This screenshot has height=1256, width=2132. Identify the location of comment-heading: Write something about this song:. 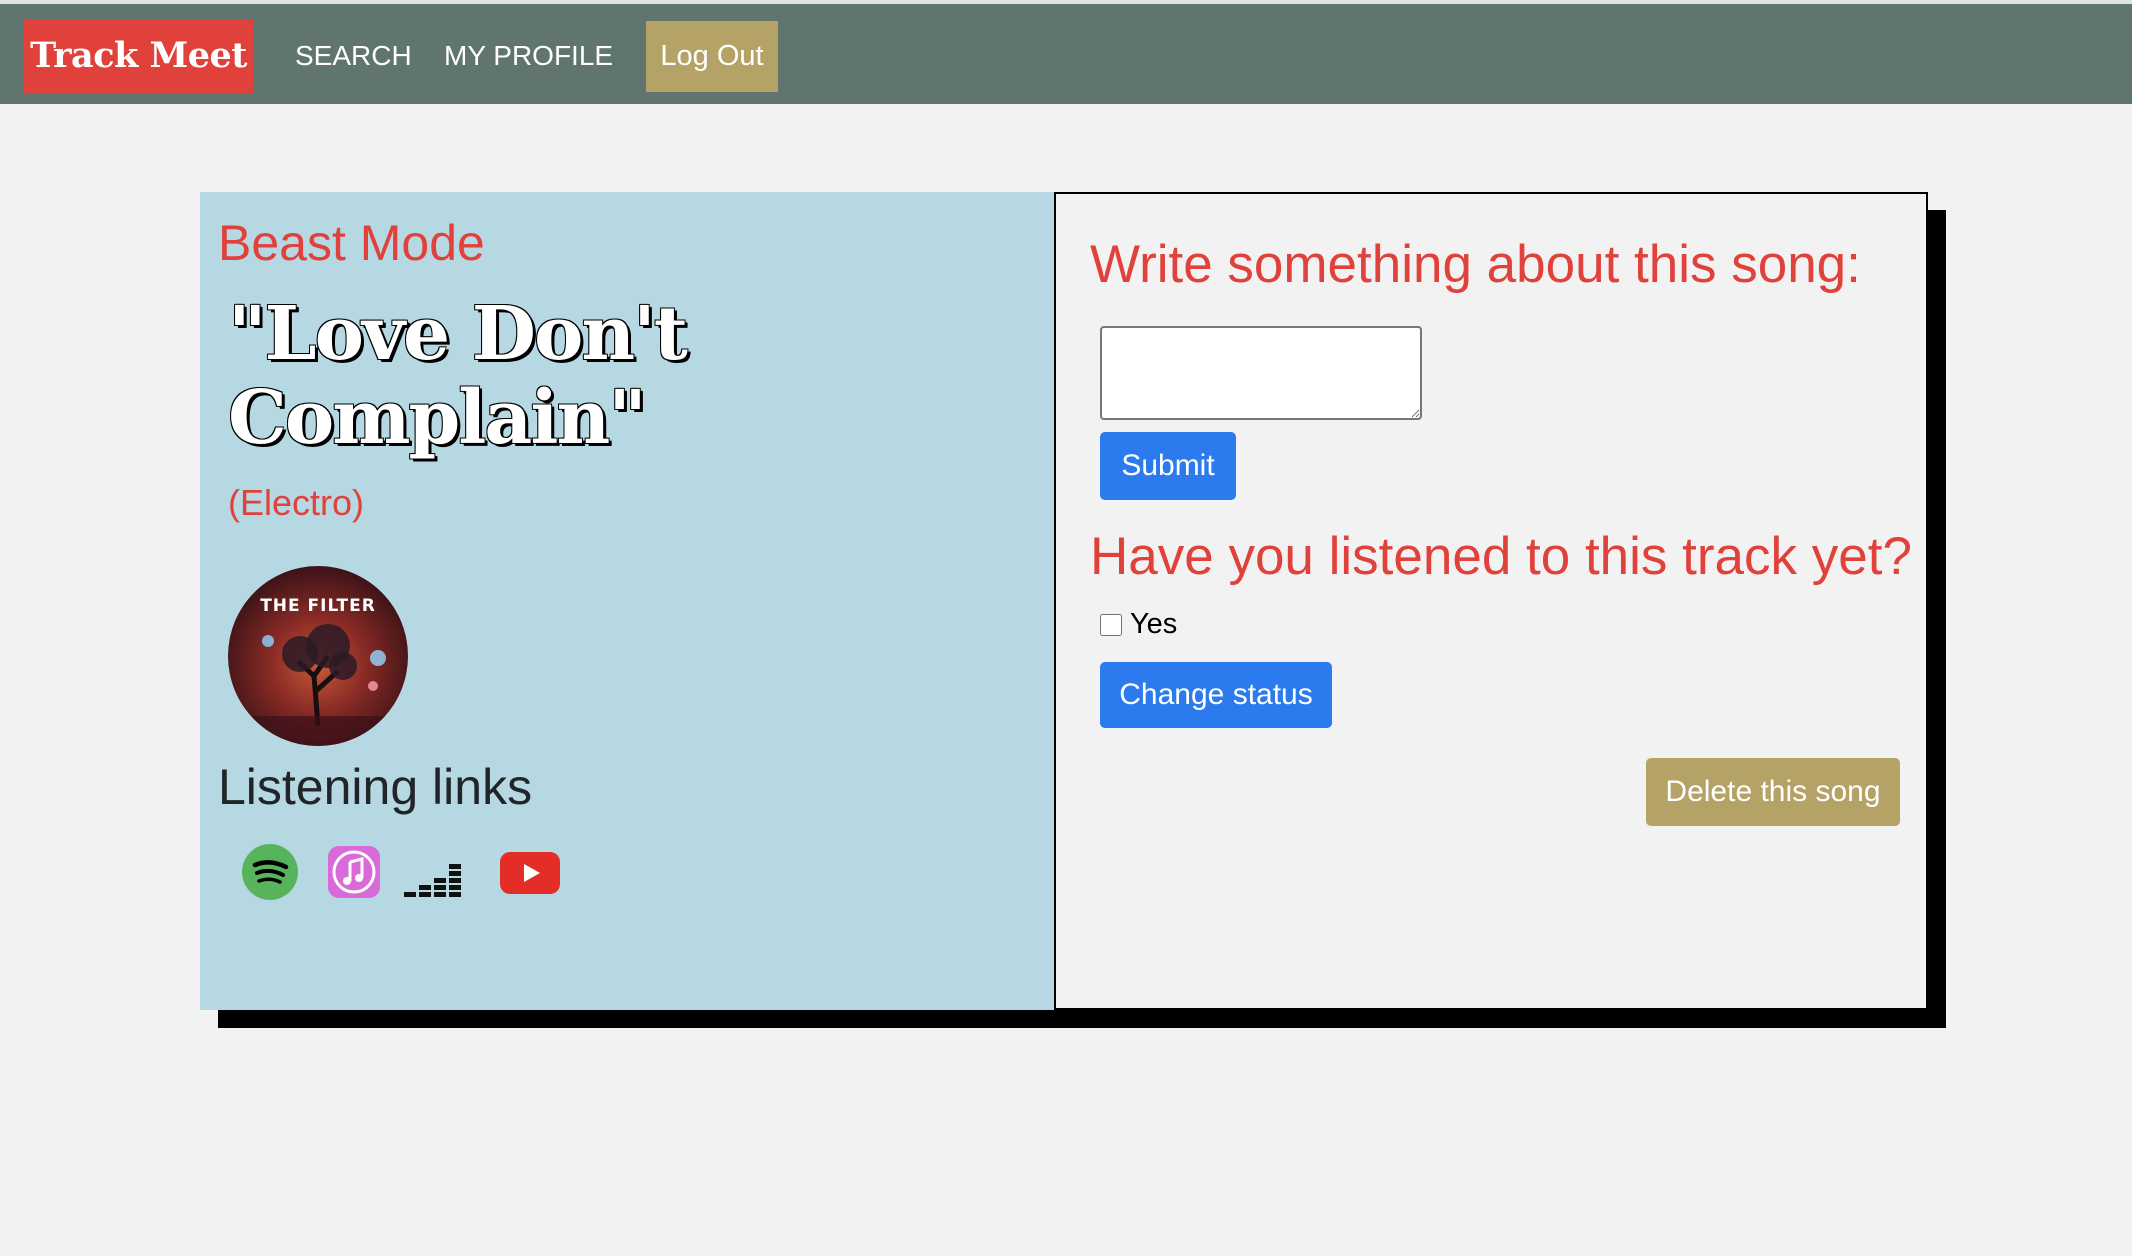
(1475, 264).